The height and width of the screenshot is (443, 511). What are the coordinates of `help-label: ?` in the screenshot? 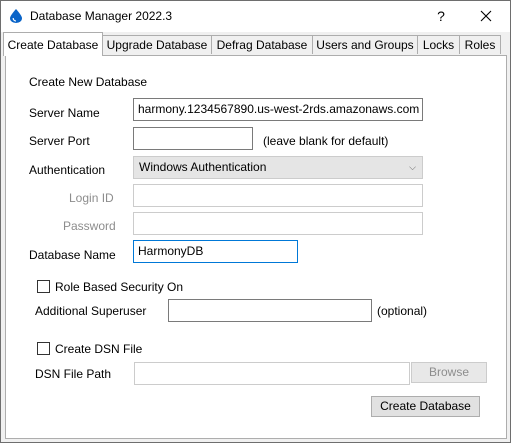 It's located at (441, 16).